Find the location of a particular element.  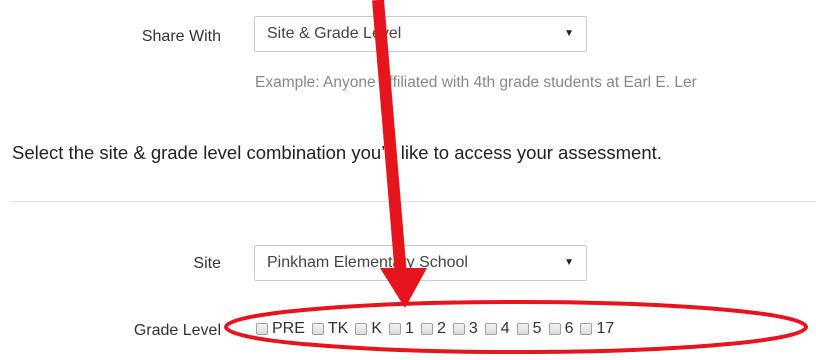

share-with-select: Site & Grade Level ▼ is located at coordinates (420, 34).